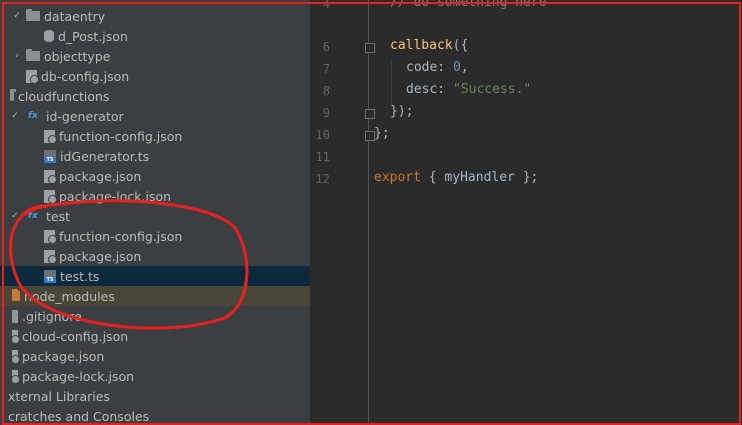 The width and height of the screenshot is (742, 425). I want to click on tree-item-package-lock: package-lock.json, so click(155, 196).